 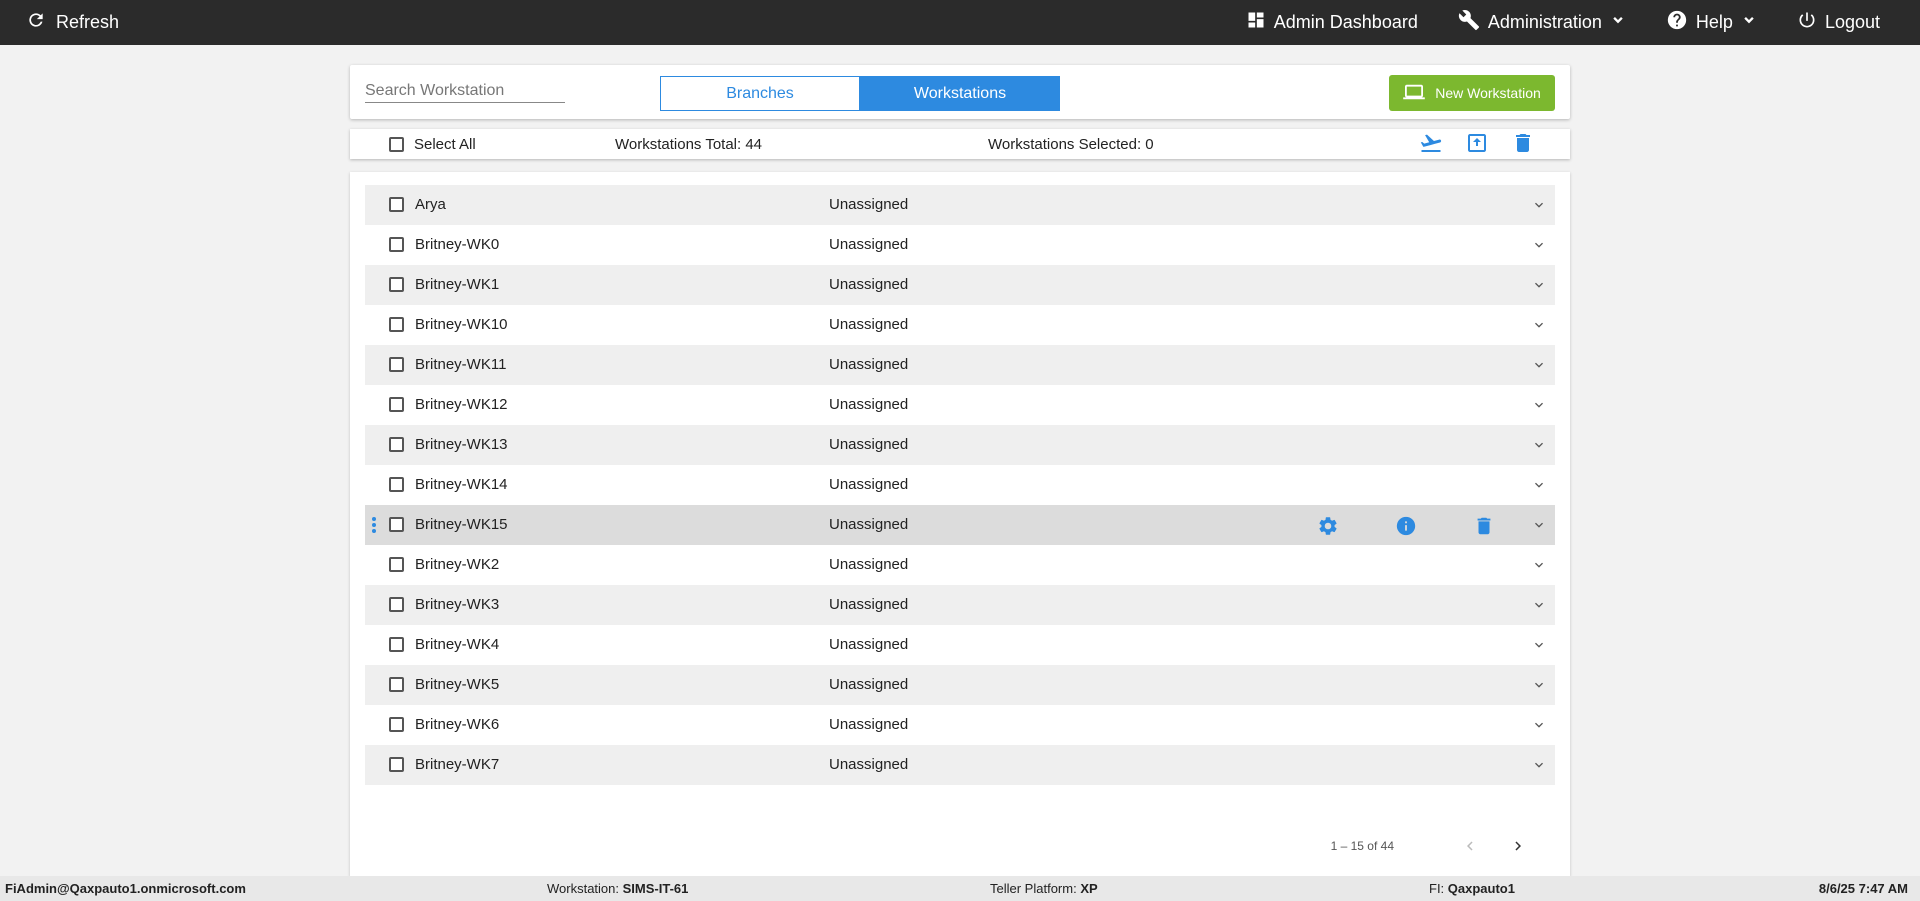 I want to click on workstation-name: Britney-WK0, so click(x=457, y=244).